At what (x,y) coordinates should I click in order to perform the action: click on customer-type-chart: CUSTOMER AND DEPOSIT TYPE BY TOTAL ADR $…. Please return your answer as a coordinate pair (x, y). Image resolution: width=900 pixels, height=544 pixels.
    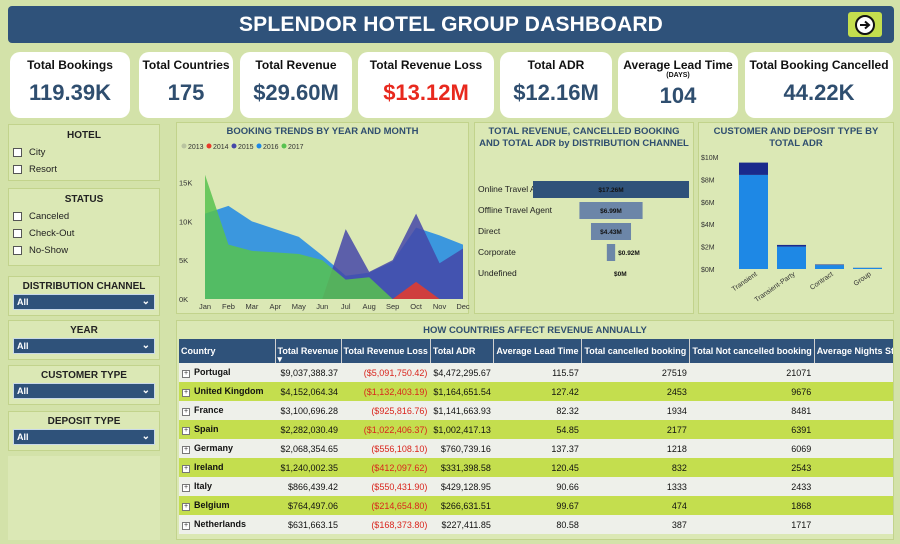
    Looking at the image, I should click on (796, 218).